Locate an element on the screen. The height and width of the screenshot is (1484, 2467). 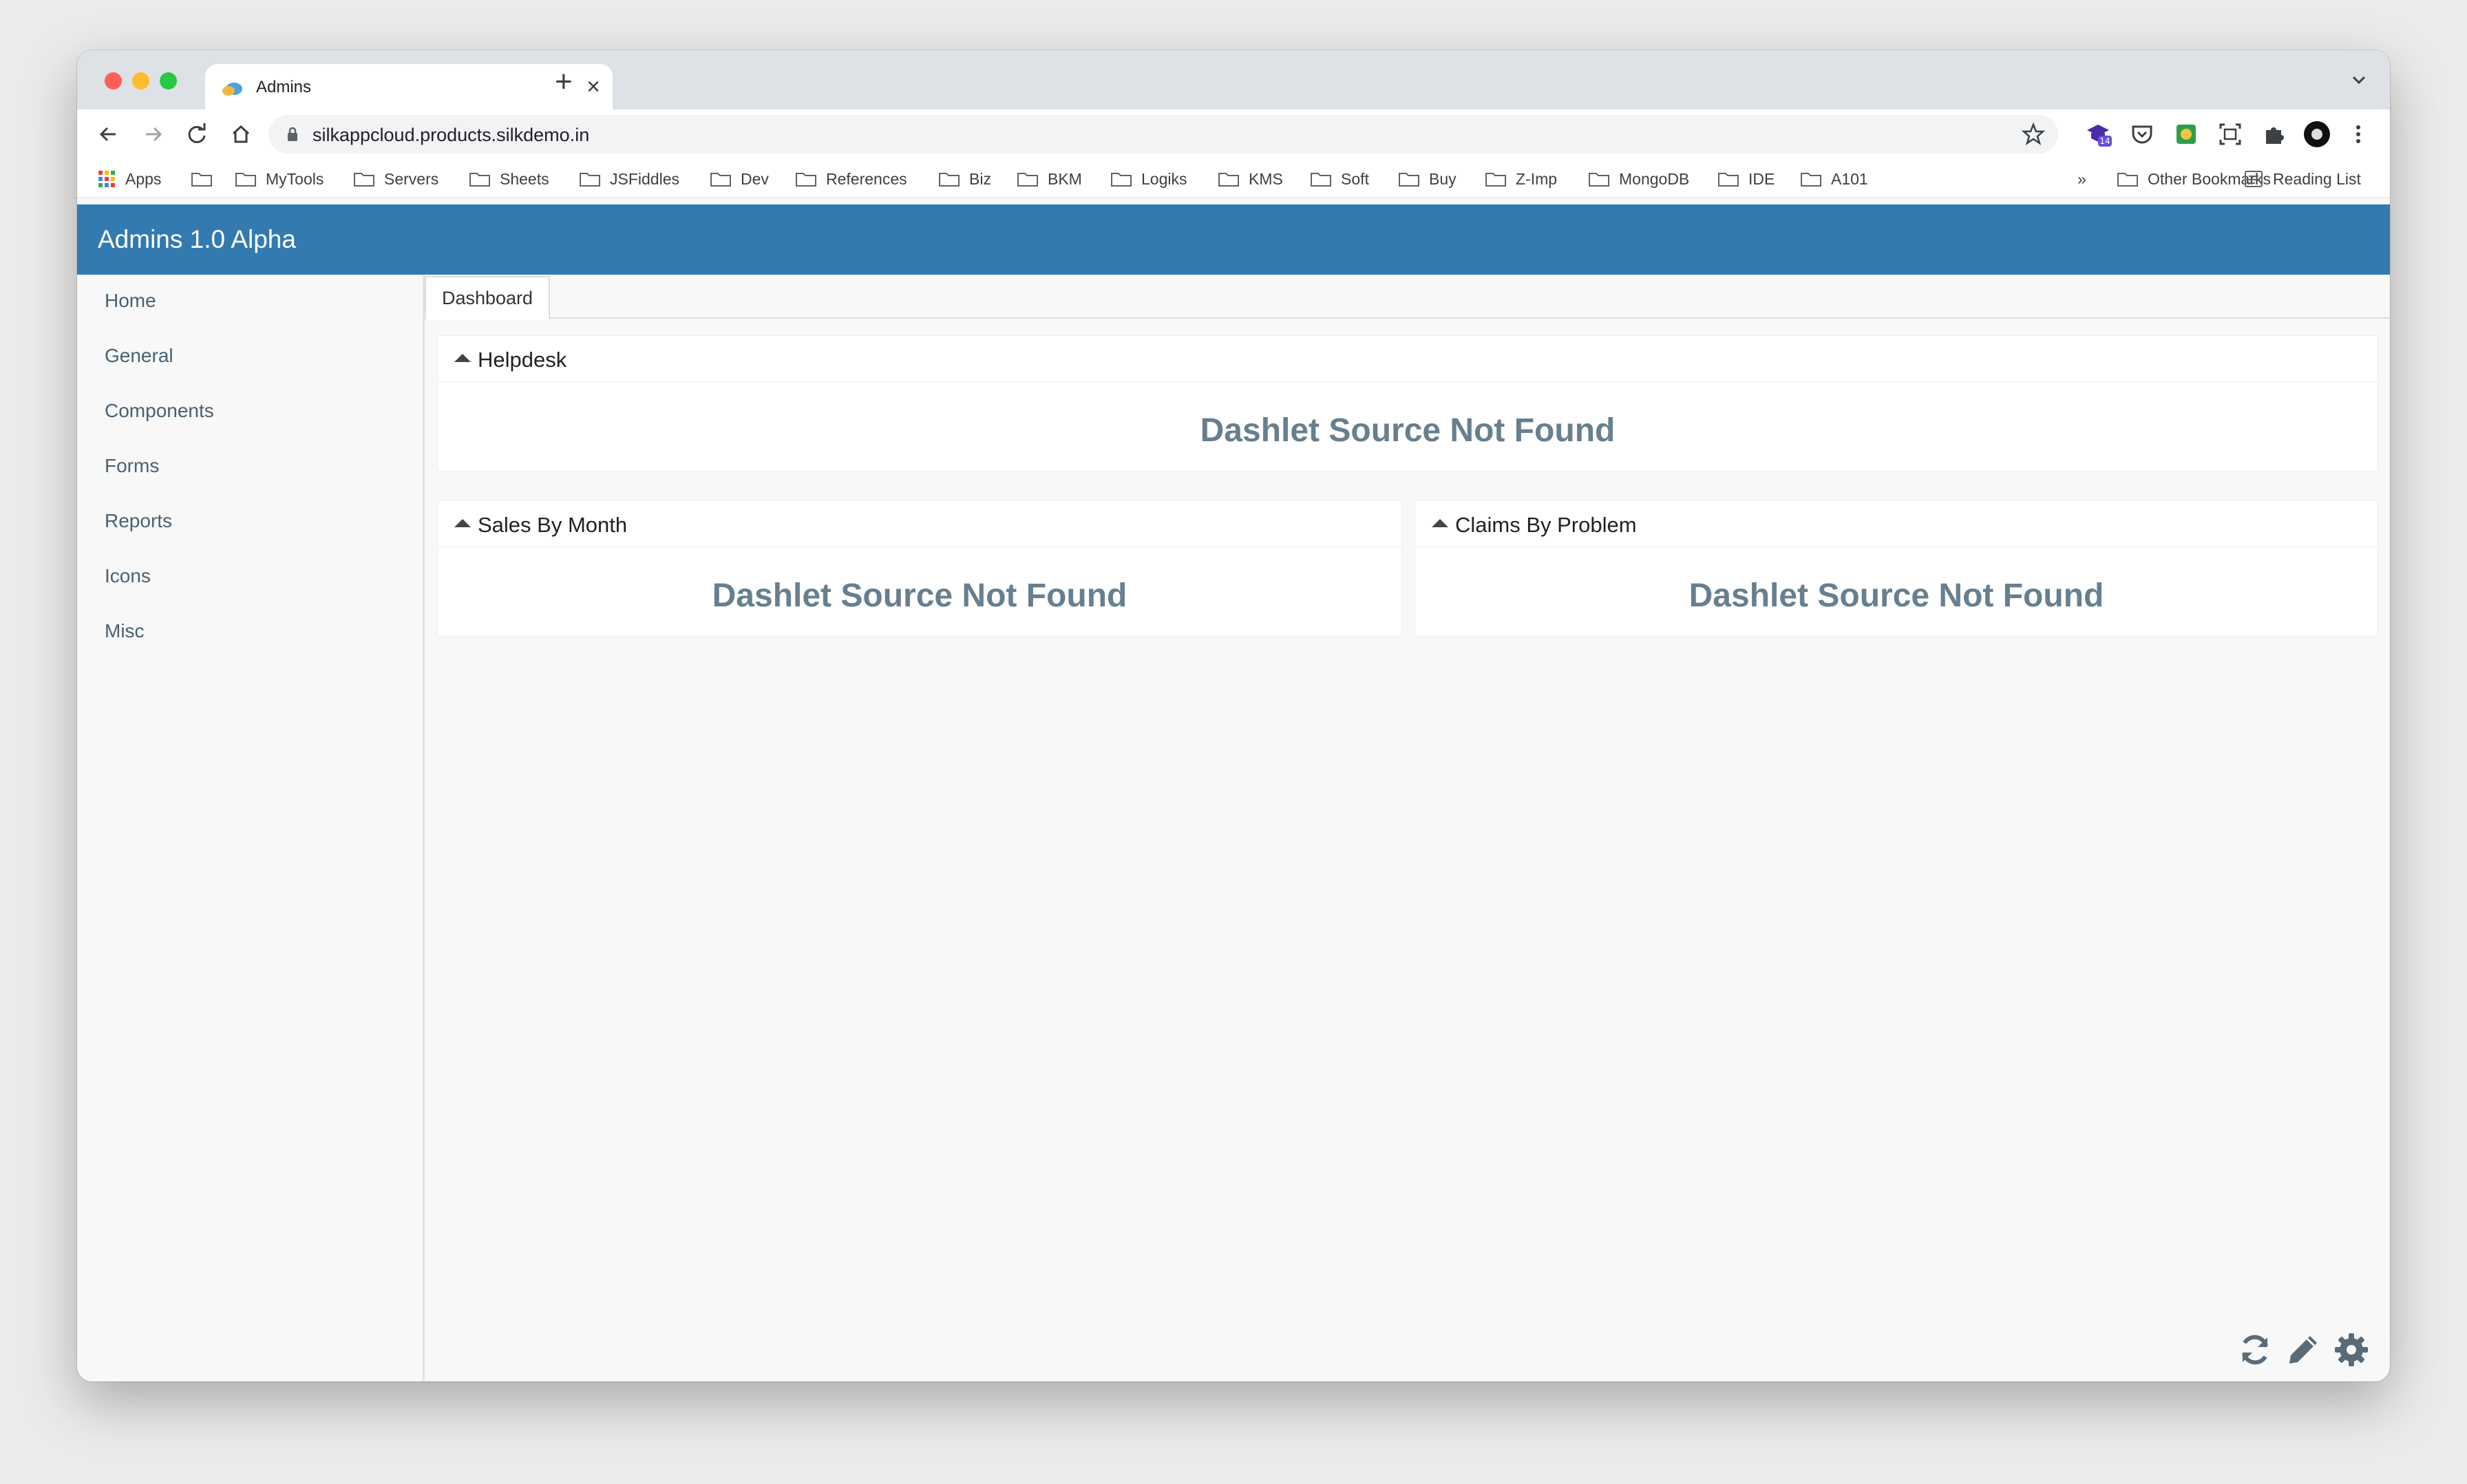
close-window-button is located at coordinates (114, 80).